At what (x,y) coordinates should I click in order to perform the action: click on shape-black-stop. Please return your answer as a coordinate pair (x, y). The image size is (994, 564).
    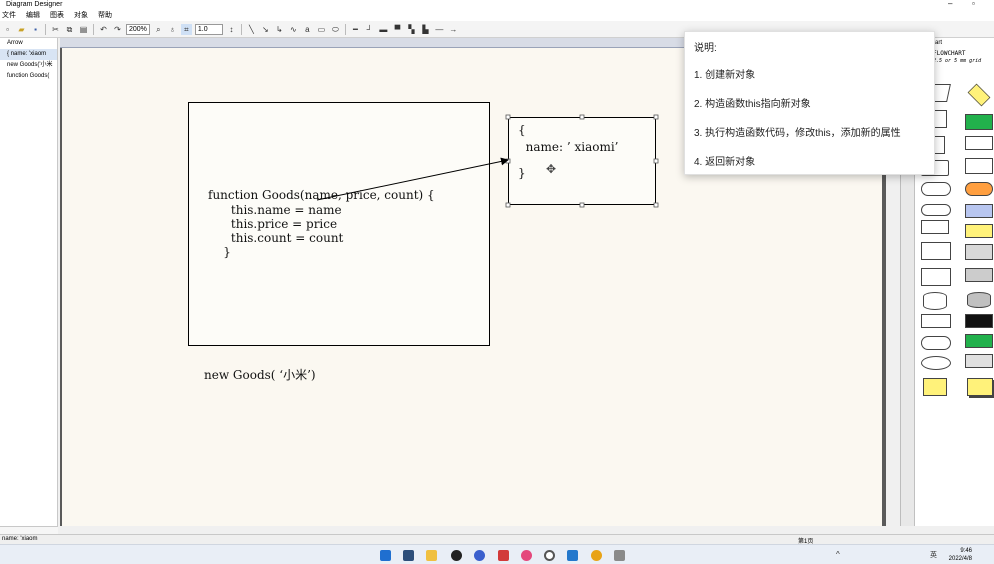
    Looking at the image, I should click on (979, 321).